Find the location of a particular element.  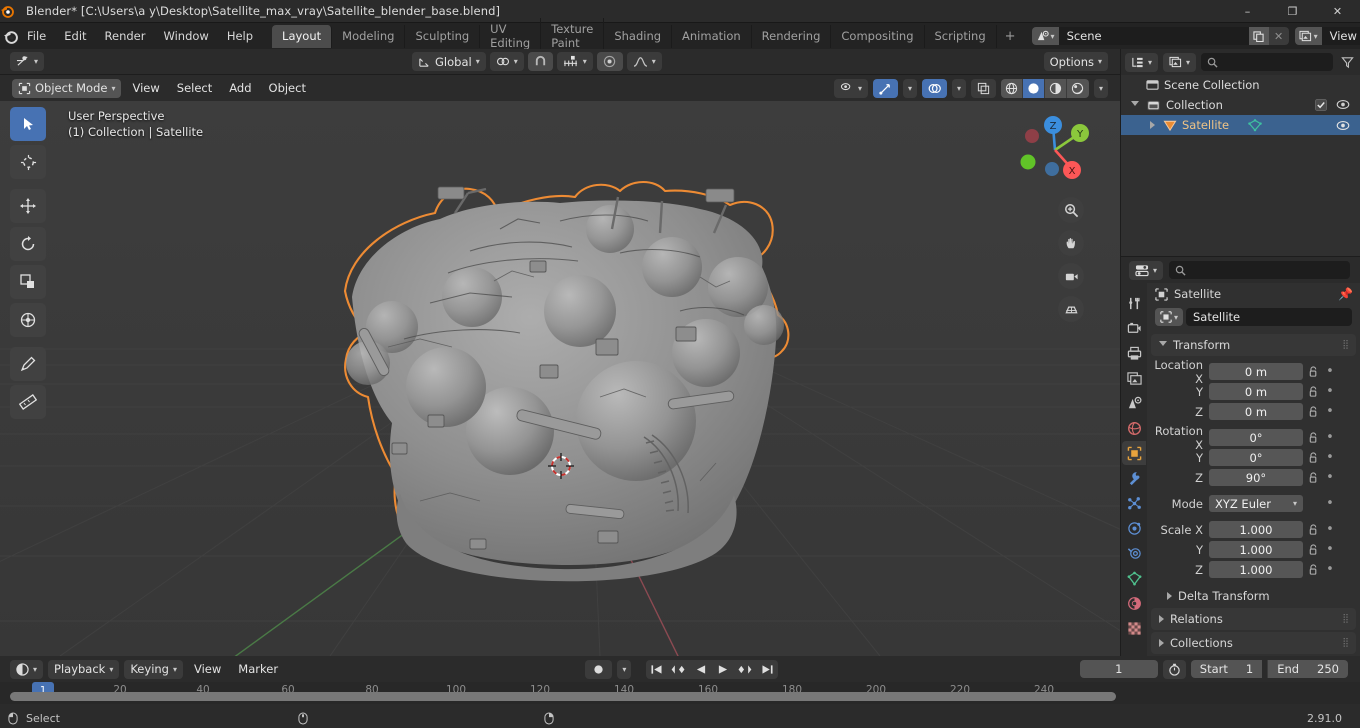

snap-to-dropdown: ▾ is located at coordinates (574, 61).